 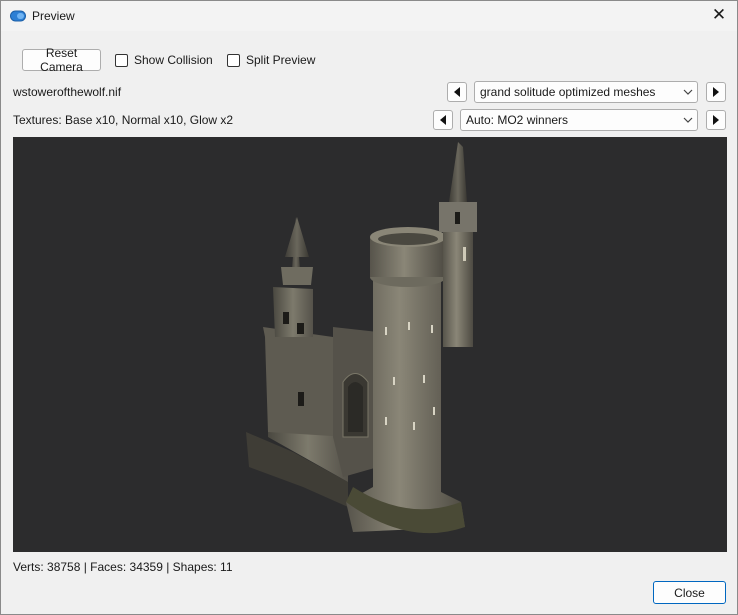 What do you see at coordinates (281, 60) in the screenshot?
I see `split-preview-label: Split Preview` at bounding box center [281, 60].